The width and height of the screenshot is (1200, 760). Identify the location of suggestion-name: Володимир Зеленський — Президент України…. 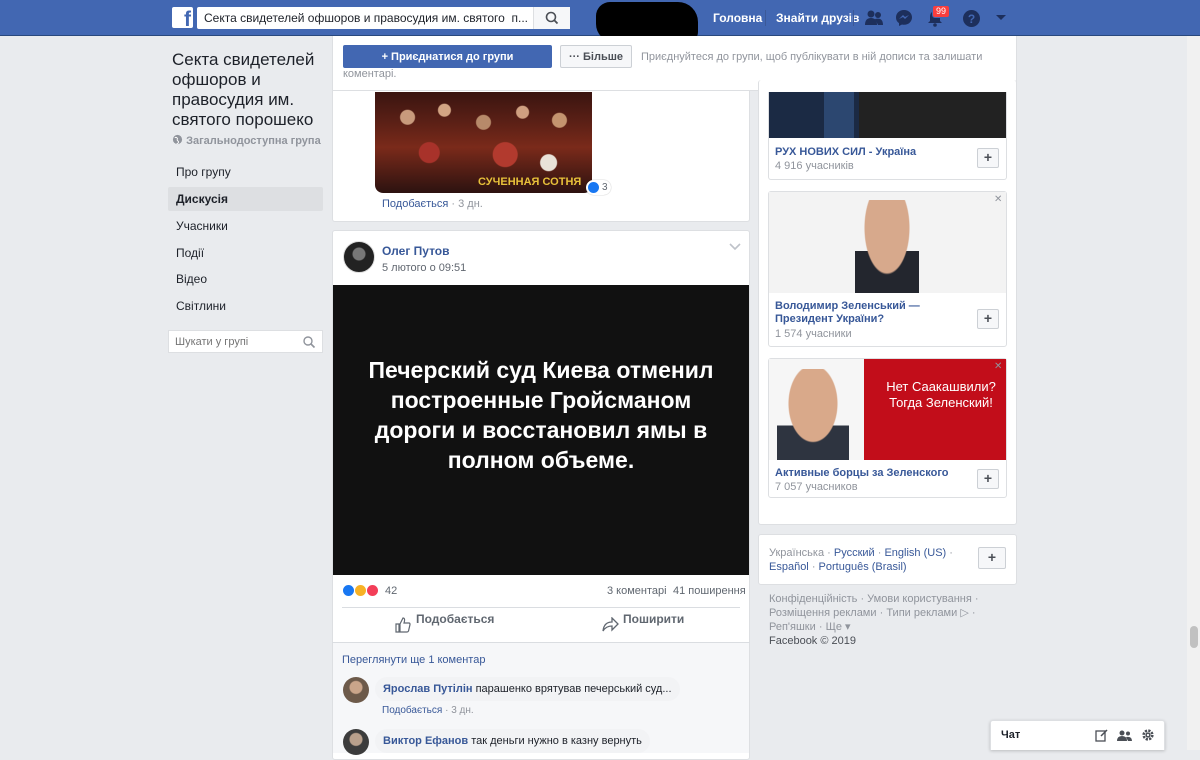
(872, 313).